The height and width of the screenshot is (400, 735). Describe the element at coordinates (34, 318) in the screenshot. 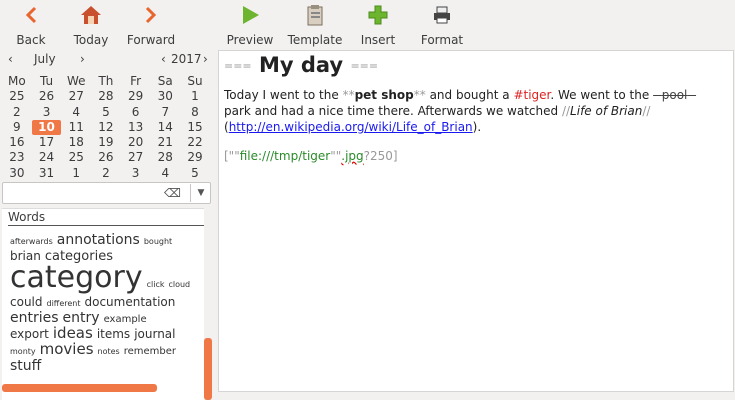

I see `cloud-word: entries` at that location.